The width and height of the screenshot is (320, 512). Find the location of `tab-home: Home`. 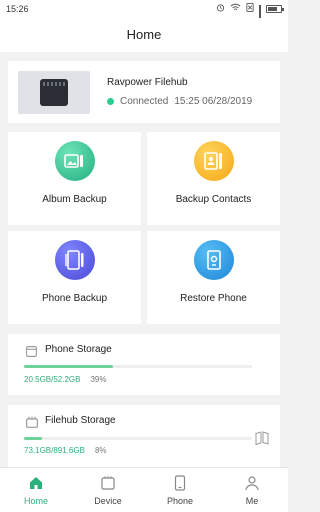

tab-home: Home is located at coordinates (36, 490).